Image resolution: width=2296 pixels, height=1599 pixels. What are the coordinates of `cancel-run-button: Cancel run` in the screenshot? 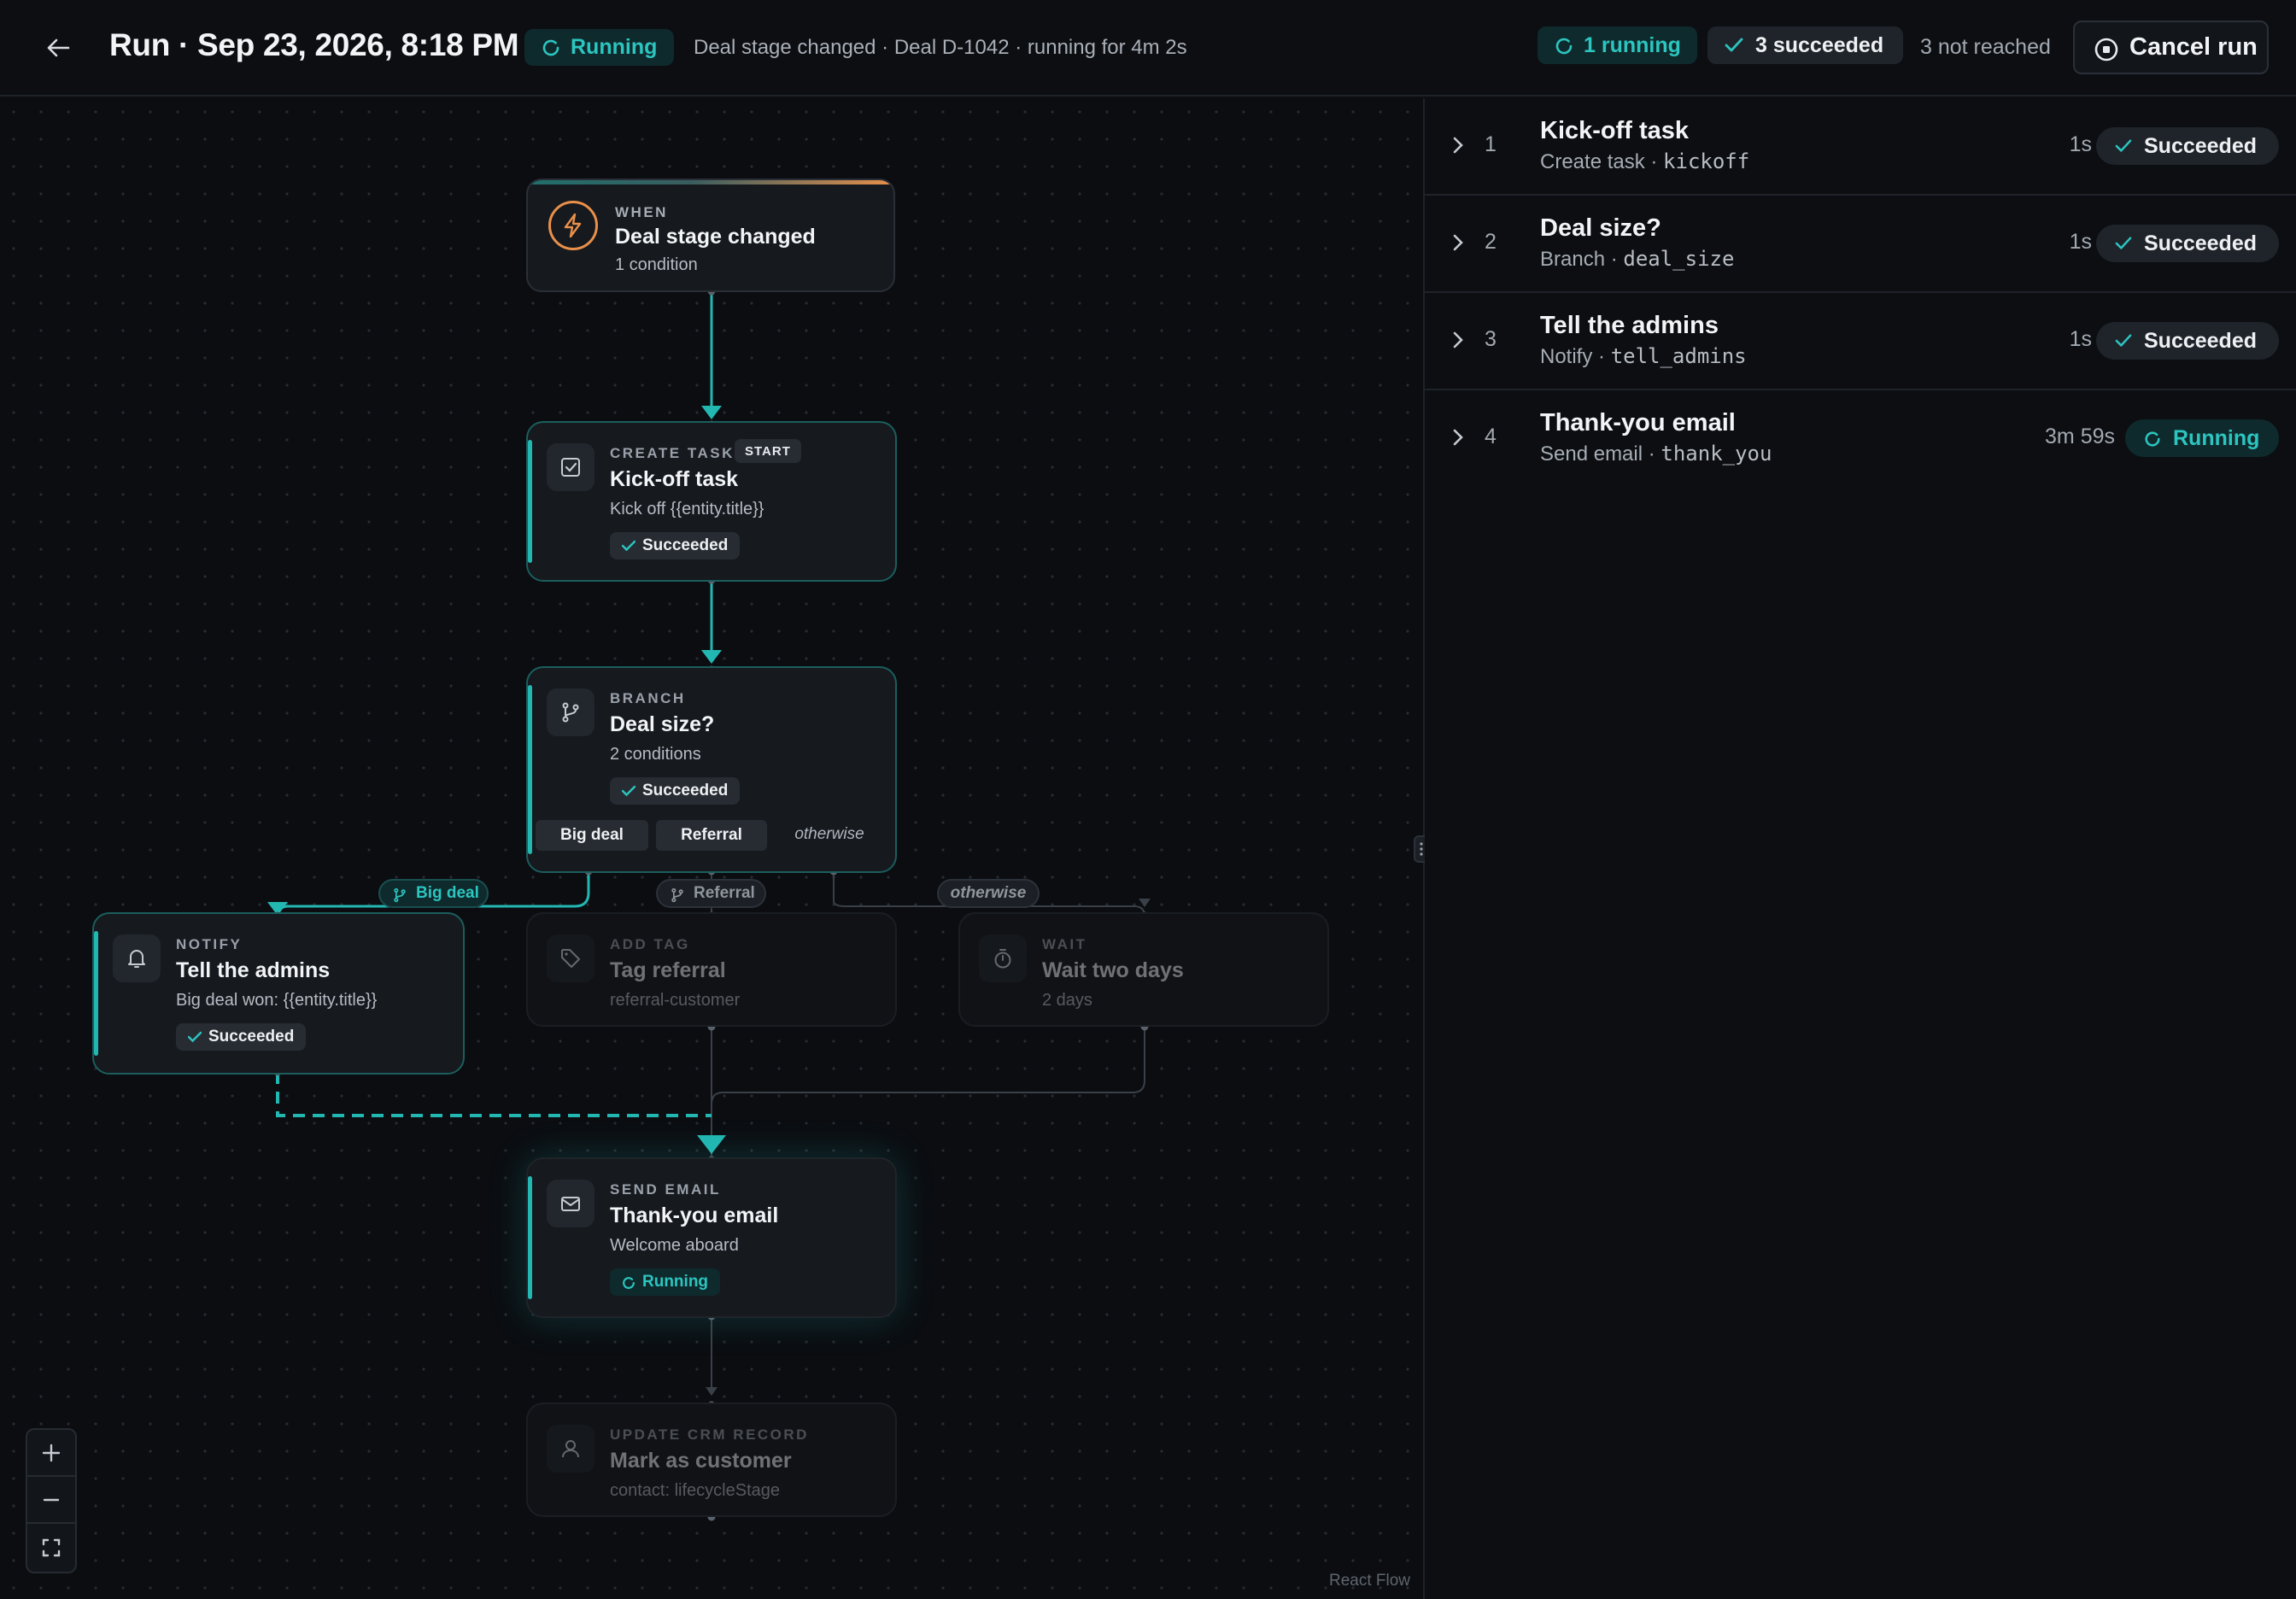 It's located at (2171, 47).